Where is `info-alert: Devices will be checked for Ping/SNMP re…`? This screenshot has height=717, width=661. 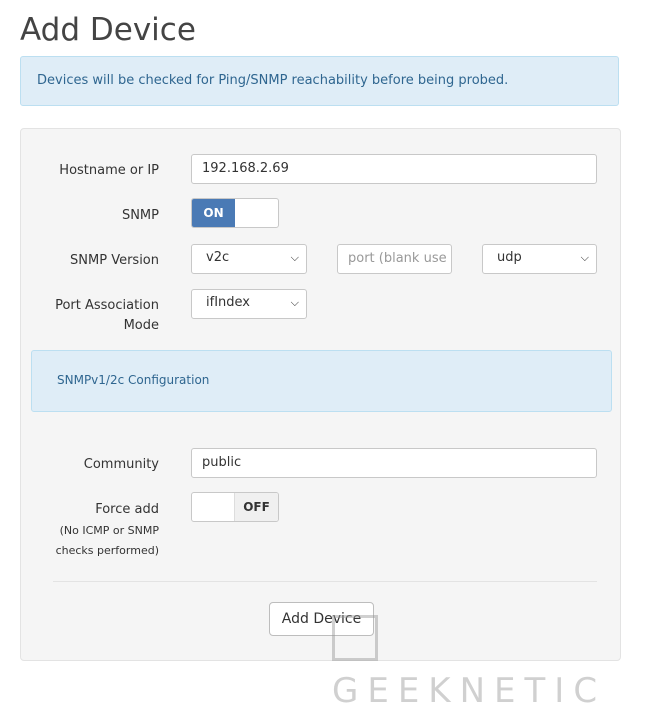 info-alert: Devices will be checked for Ping/SNMP re… is located at coordinates (319, 81).